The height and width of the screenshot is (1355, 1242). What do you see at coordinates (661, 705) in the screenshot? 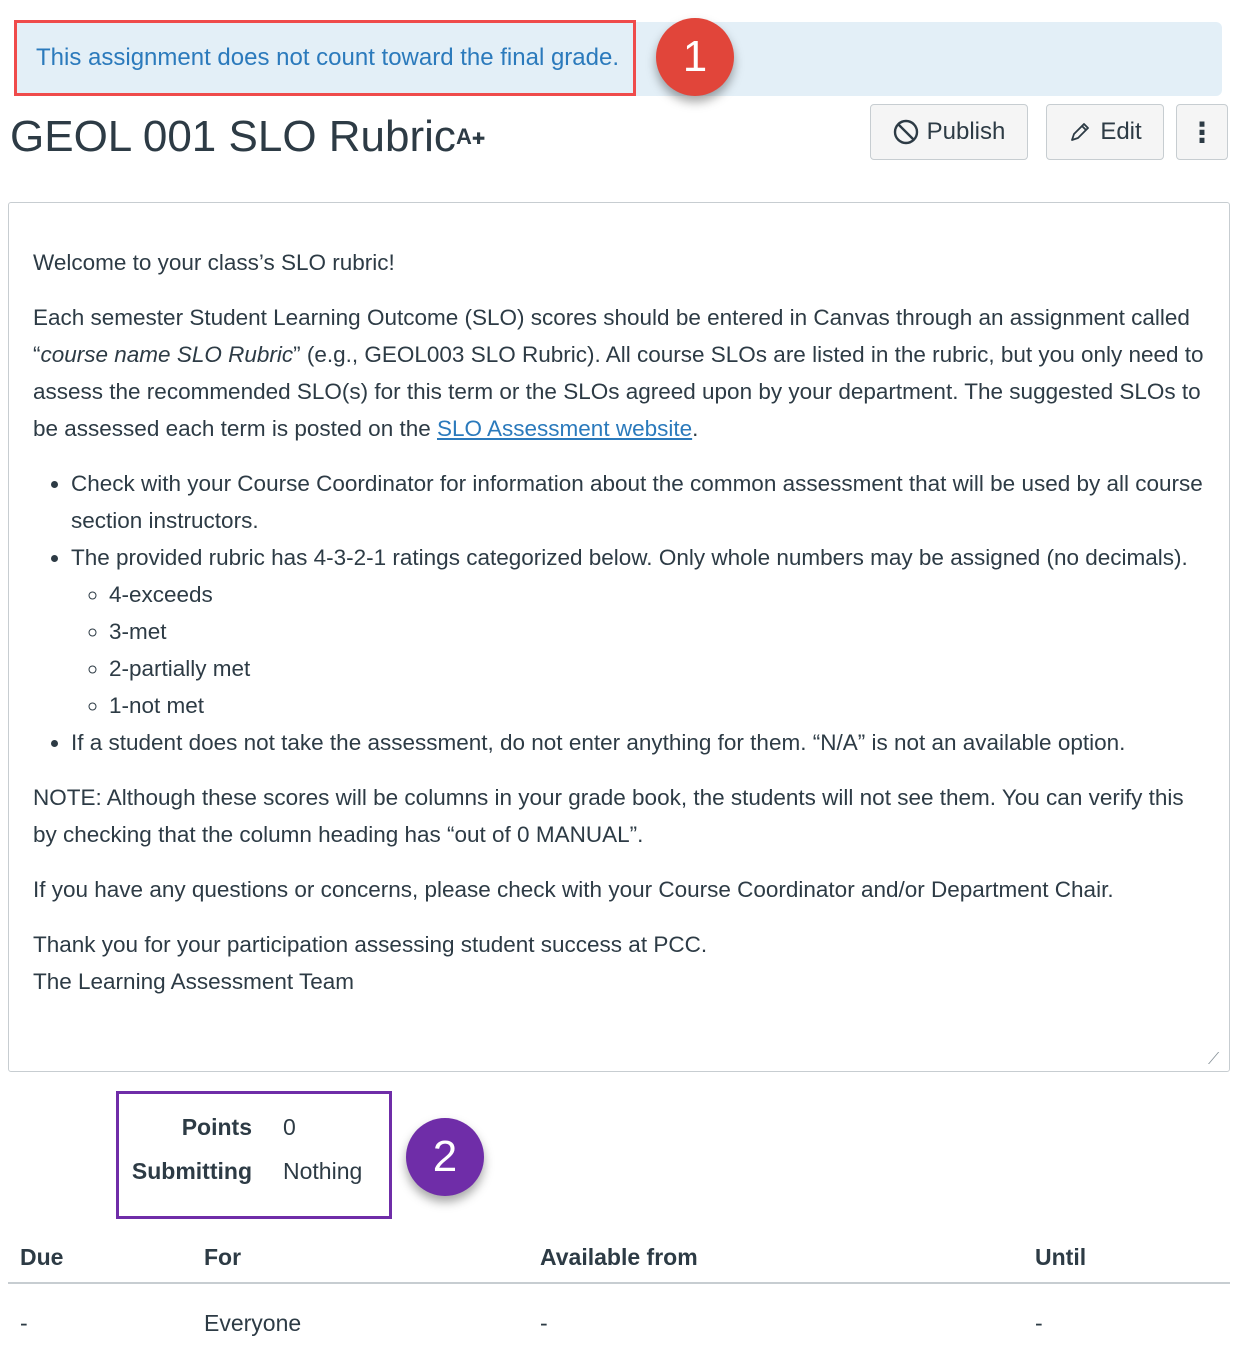
I see `rating-item: 1-not met` at bounding box center [661, 705].